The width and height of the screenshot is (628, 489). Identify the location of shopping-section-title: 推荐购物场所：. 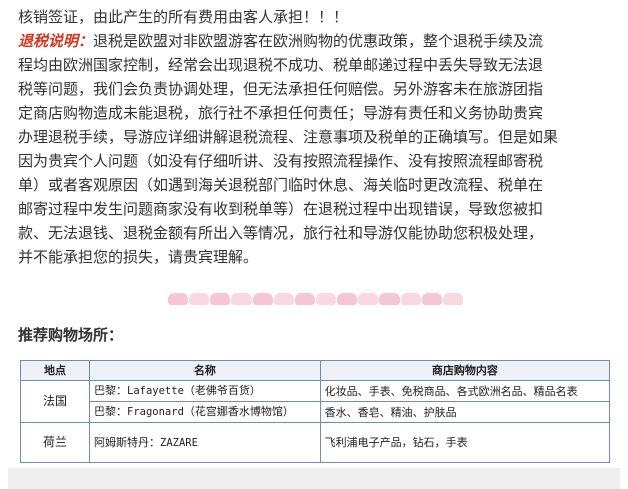
(71, 335).